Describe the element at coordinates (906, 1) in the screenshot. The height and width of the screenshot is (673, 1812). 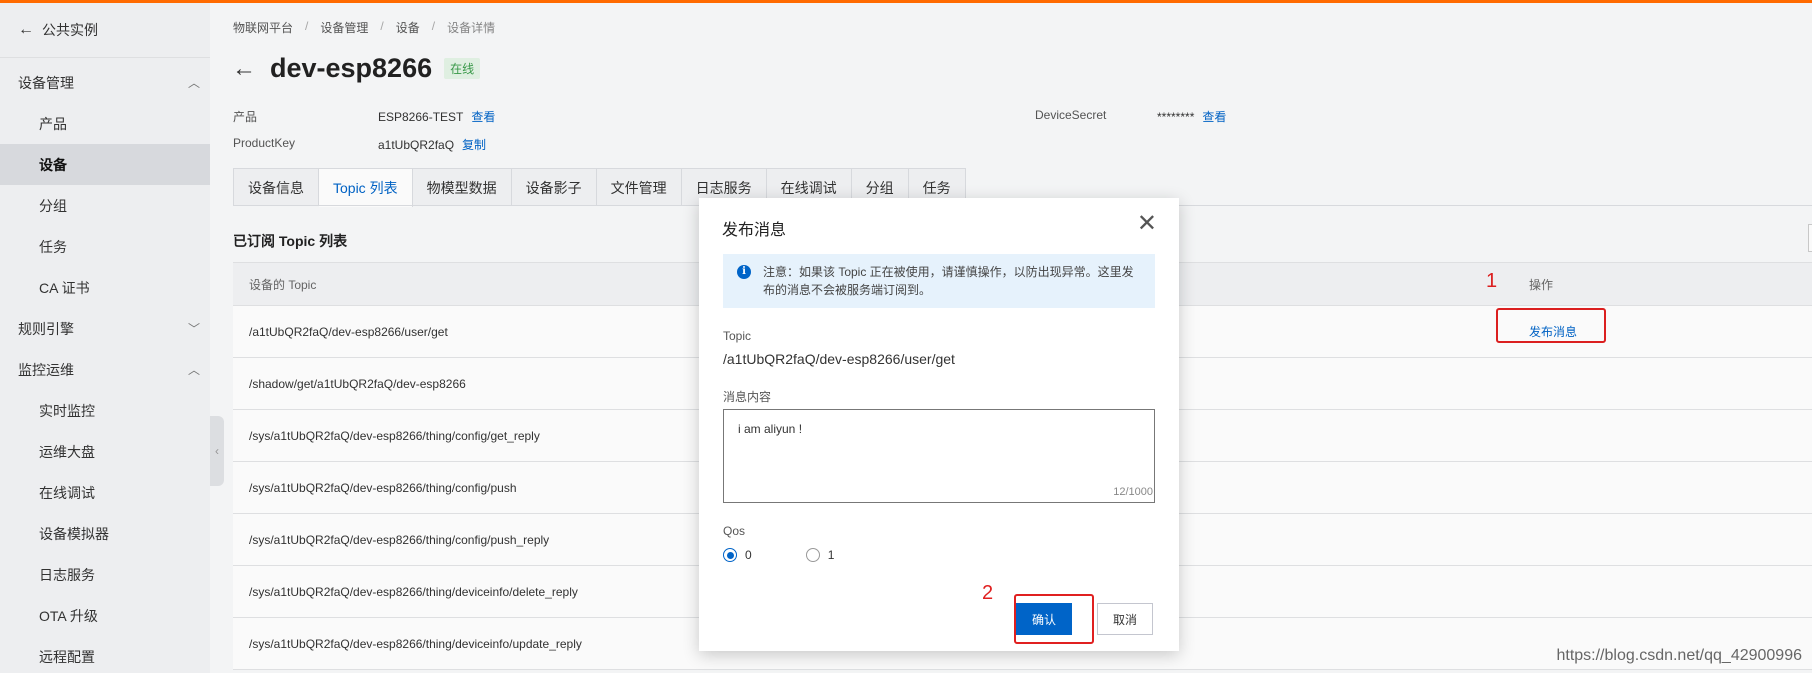
I see `top-accent-bar` at that location.